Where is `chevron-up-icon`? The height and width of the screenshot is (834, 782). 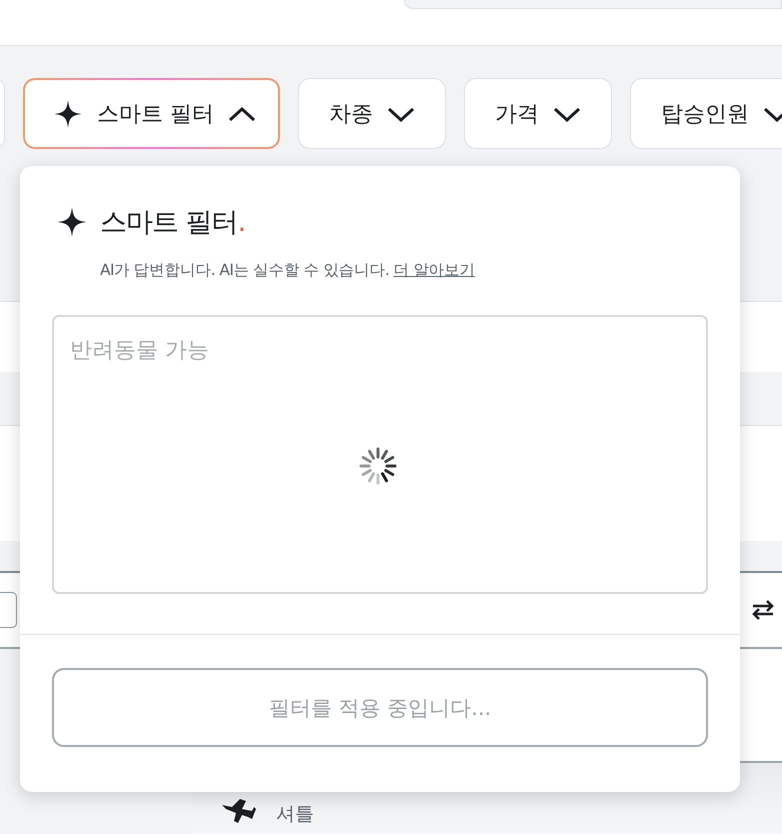 chevron-up-icon is located at coordinates (242, 114).